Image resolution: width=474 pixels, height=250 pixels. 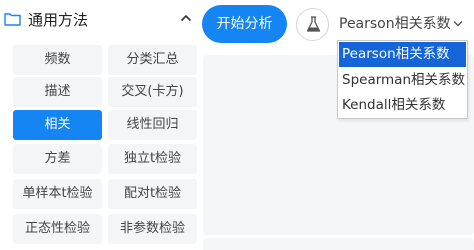 I want to click on method-button-frequency: 频数, so click(x=57, y=60).